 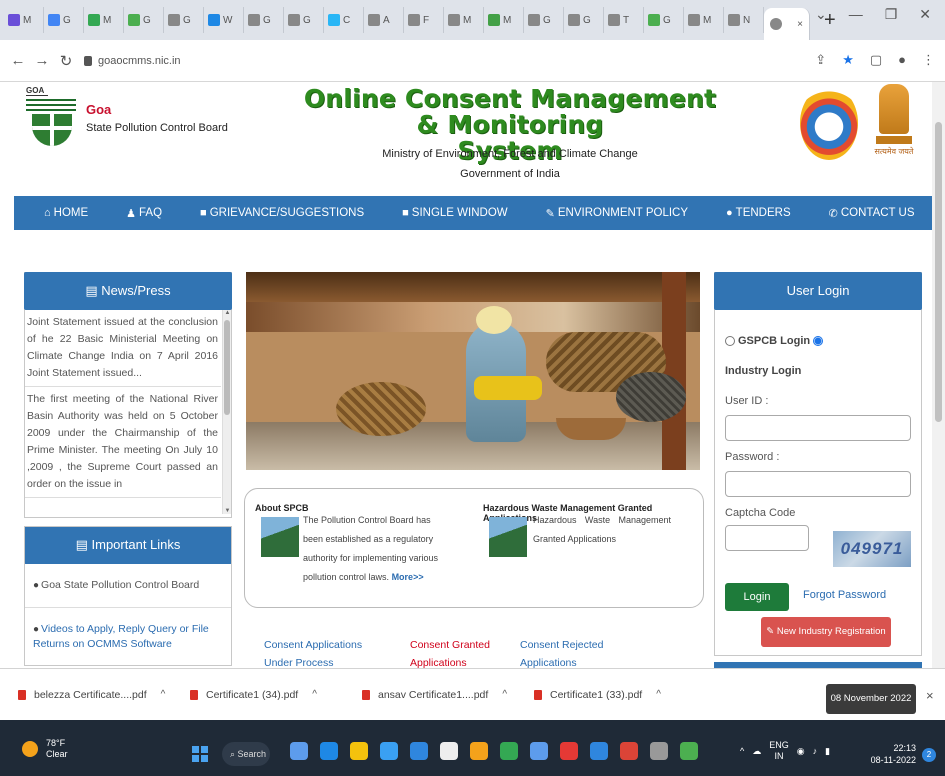 I want to click on wifi-icon: ◉, so click(x=801, y=751).